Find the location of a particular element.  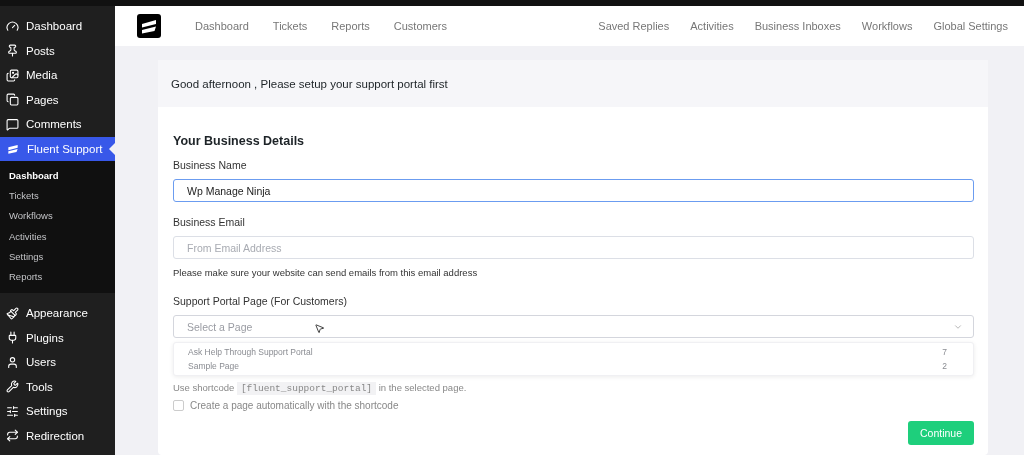

pages-icon is located at coordinates (12, 100).